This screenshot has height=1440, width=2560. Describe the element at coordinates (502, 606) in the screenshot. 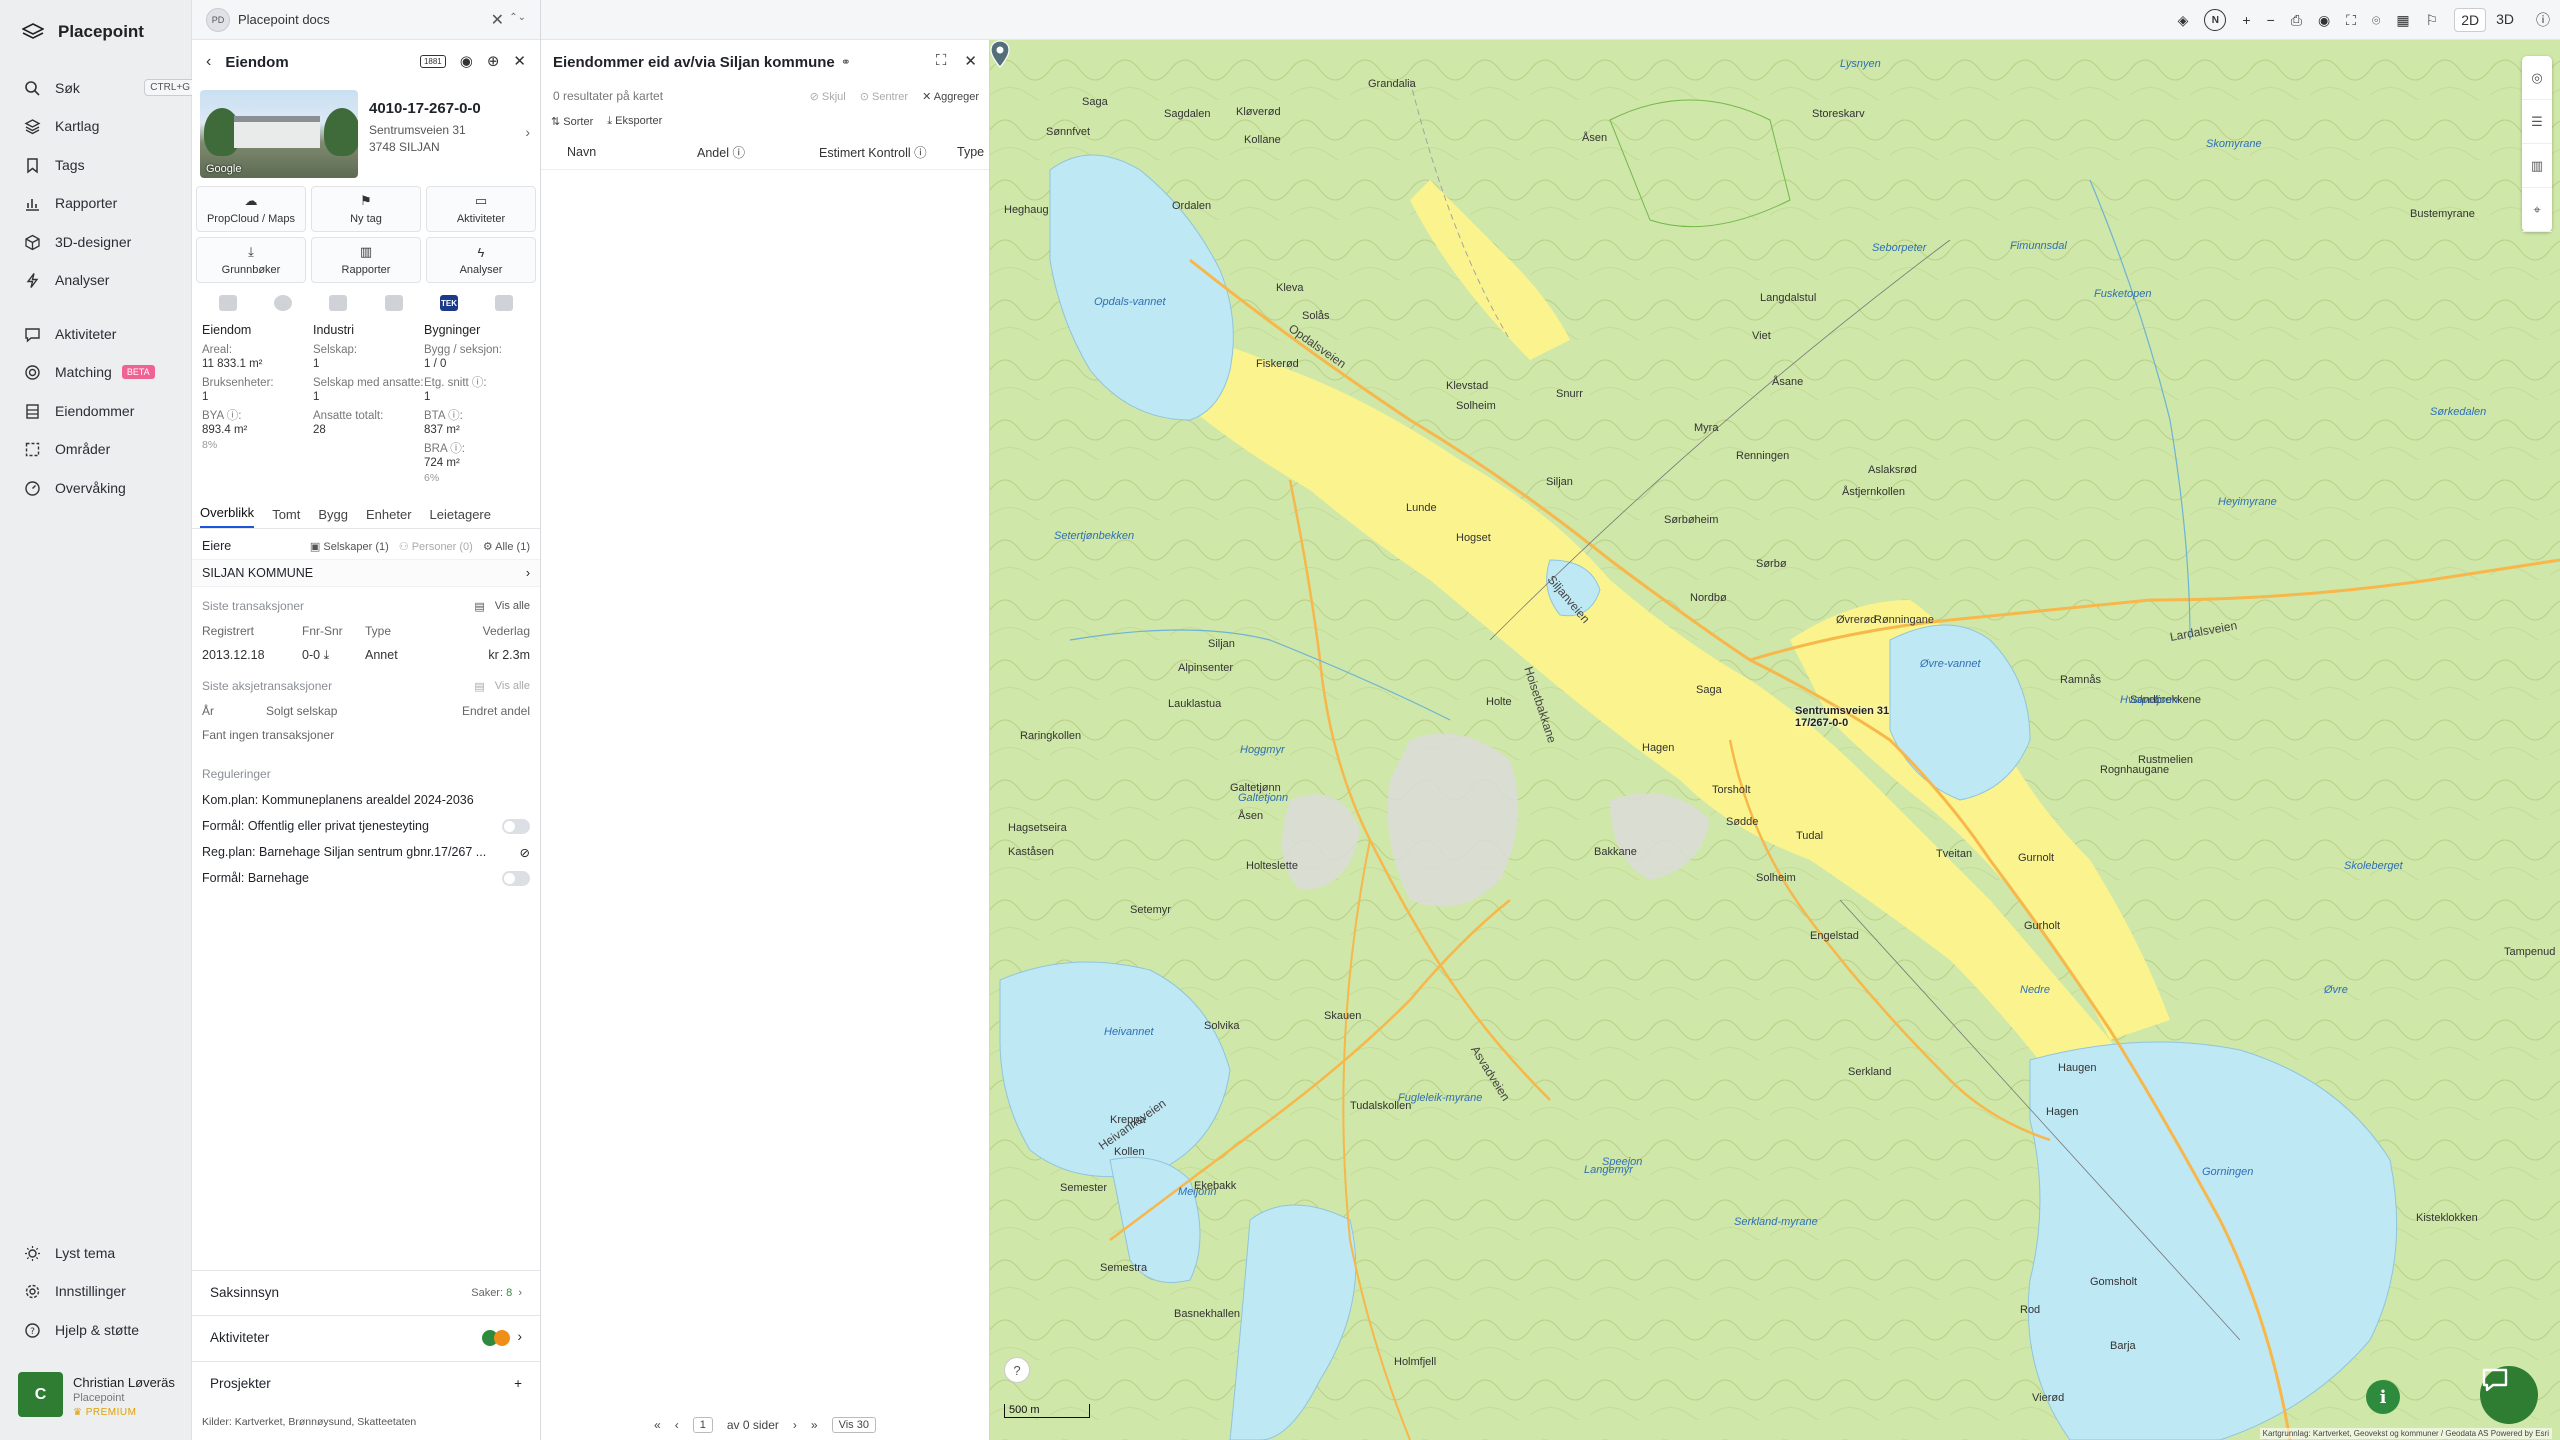

I see `view-all-transactions: ▤ Vis alle` at that location.